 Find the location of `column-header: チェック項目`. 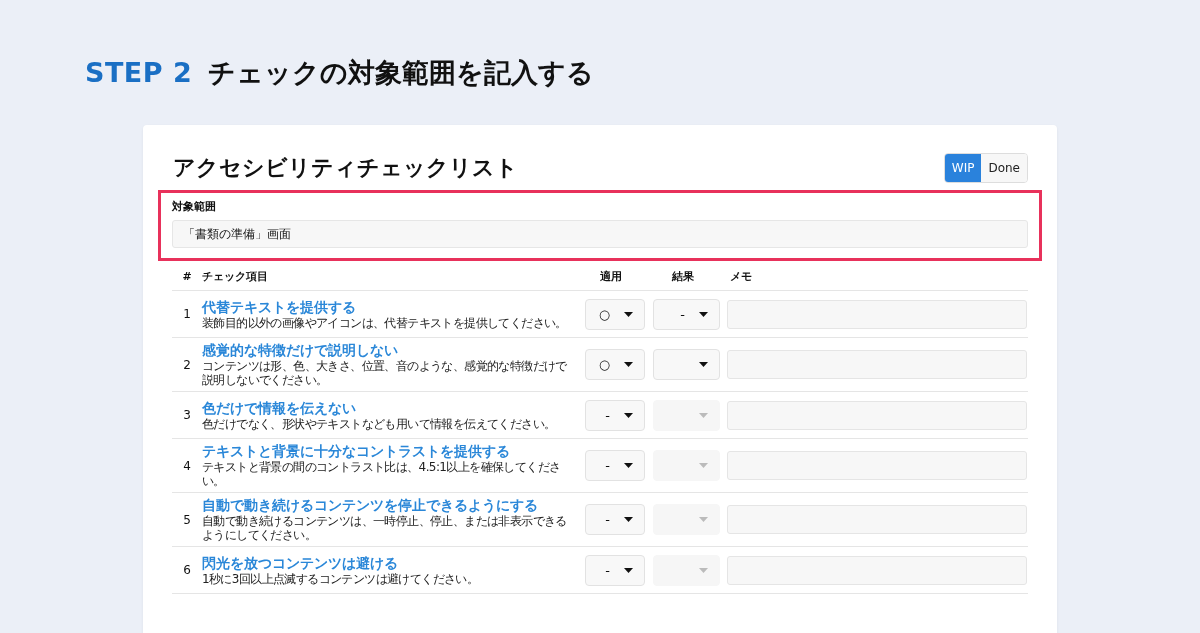

column-header: チェック項目 is located at coordinates (235, 276).